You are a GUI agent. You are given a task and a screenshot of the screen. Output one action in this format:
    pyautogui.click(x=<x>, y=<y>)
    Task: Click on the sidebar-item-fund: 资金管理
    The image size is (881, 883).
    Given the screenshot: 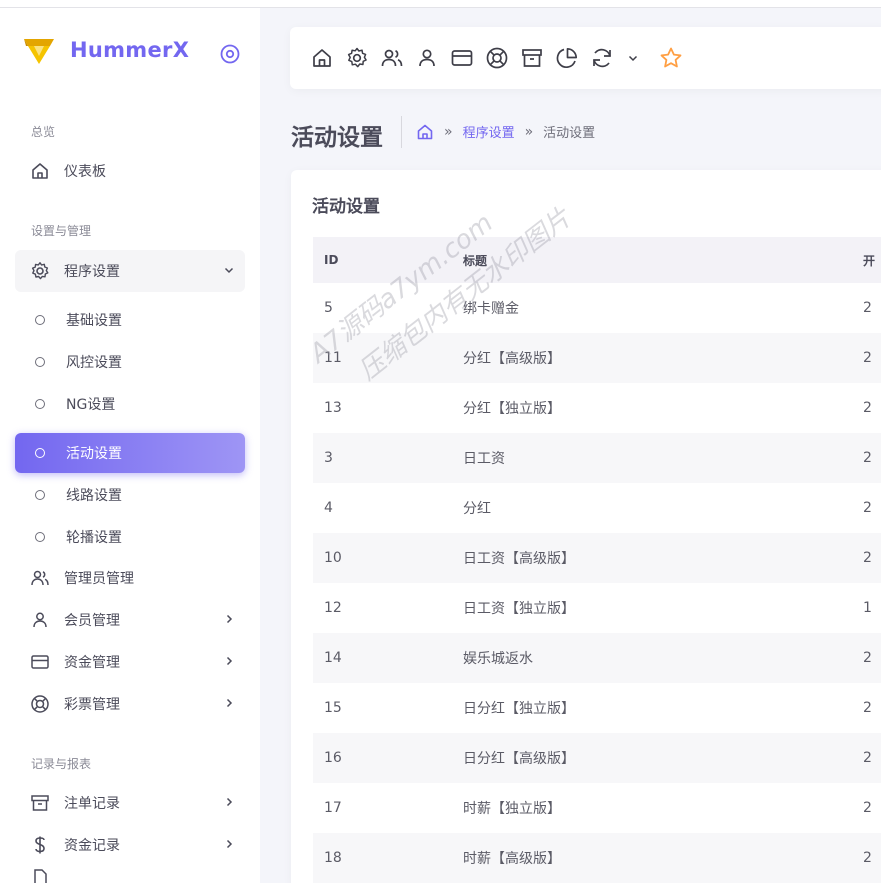 What is the action you would take?
    pyautogui.click(x=130, y=662)
    